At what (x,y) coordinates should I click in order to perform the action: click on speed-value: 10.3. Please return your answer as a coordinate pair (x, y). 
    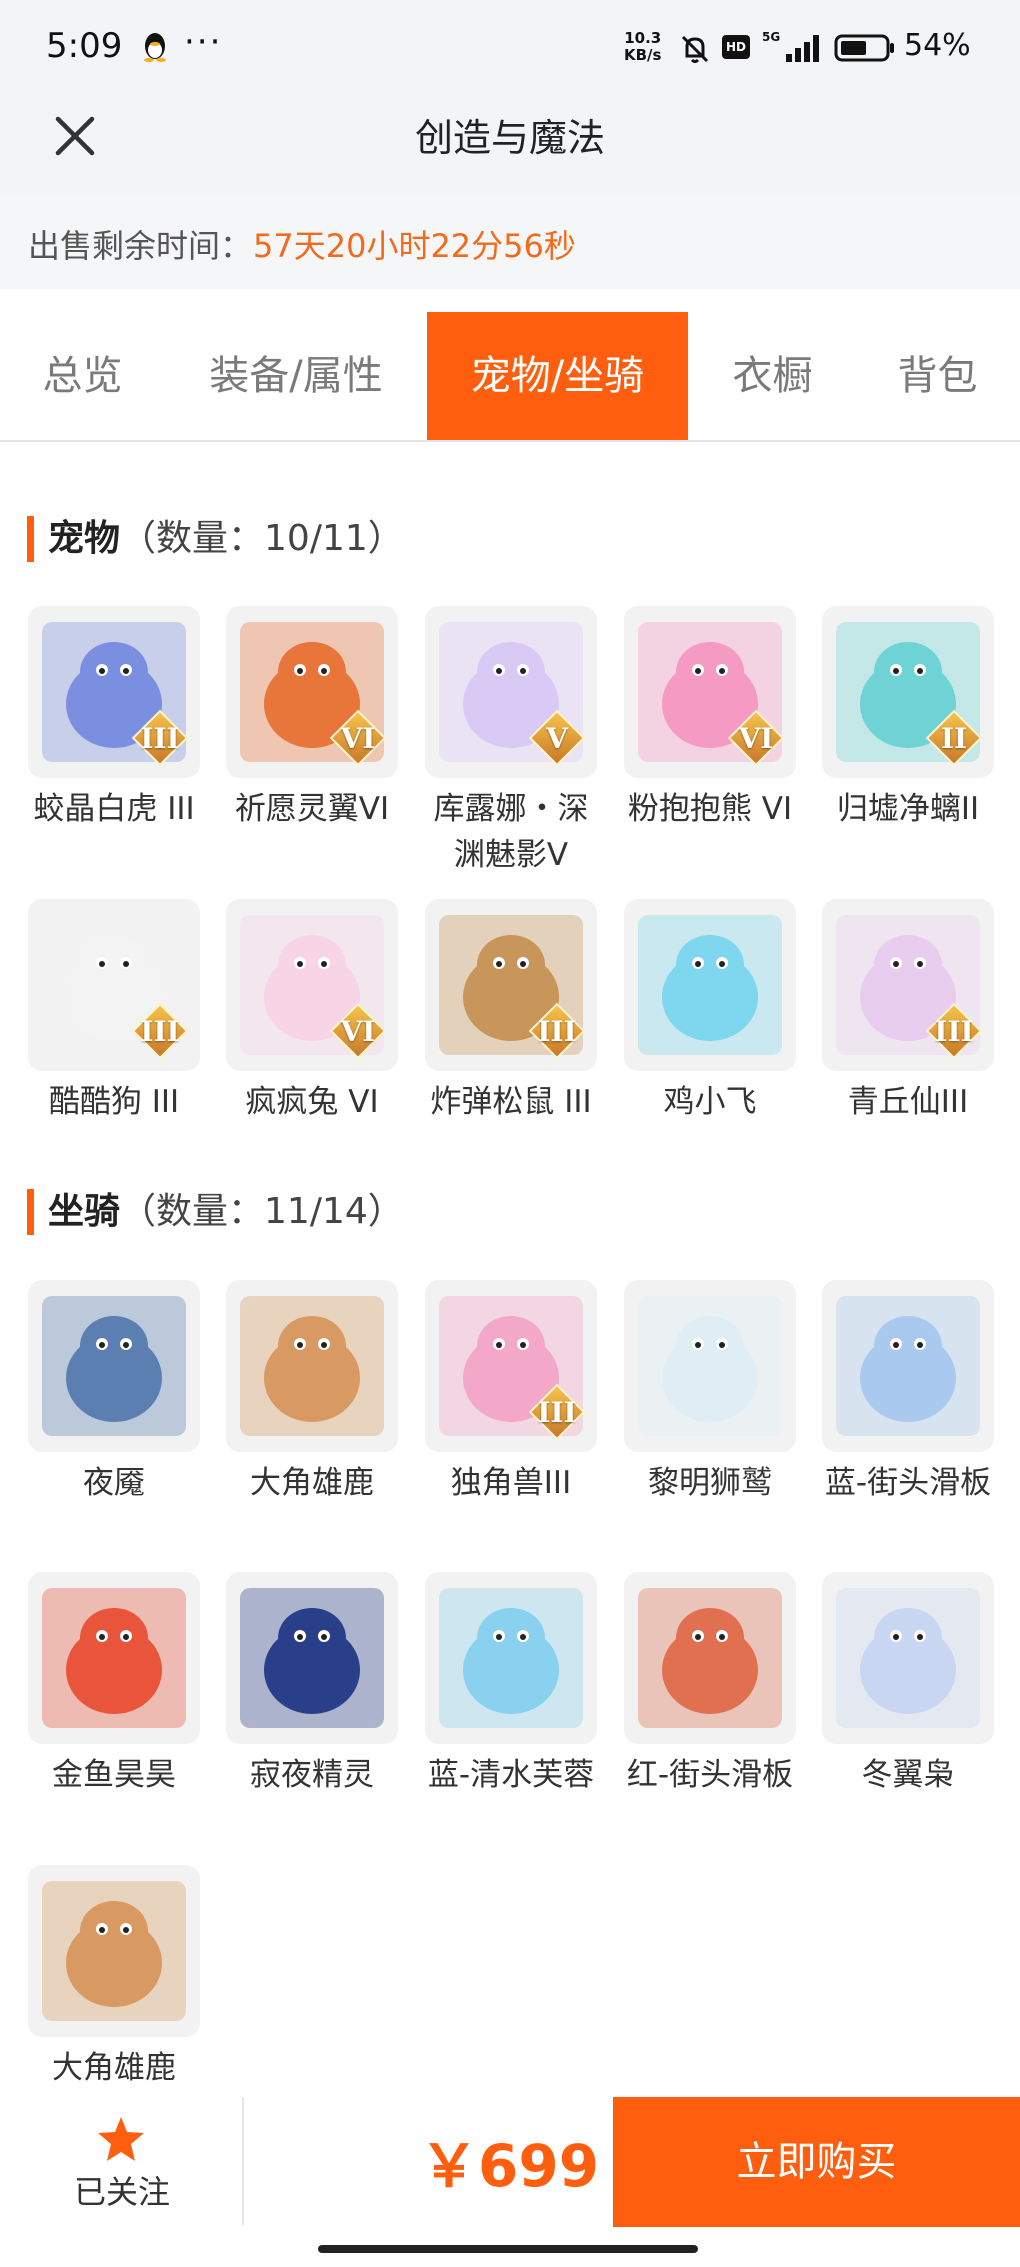
    Looking at the image, I should click on (643, 38).